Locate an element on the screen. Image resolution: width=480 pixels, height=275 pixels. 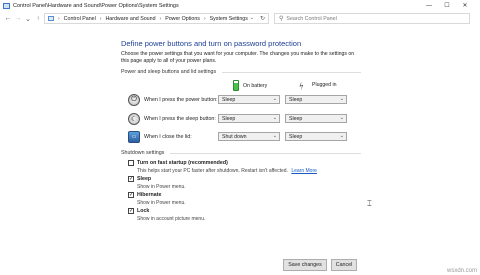
sleep-moon-icon: ☾ is located at coordinates (134, 119).